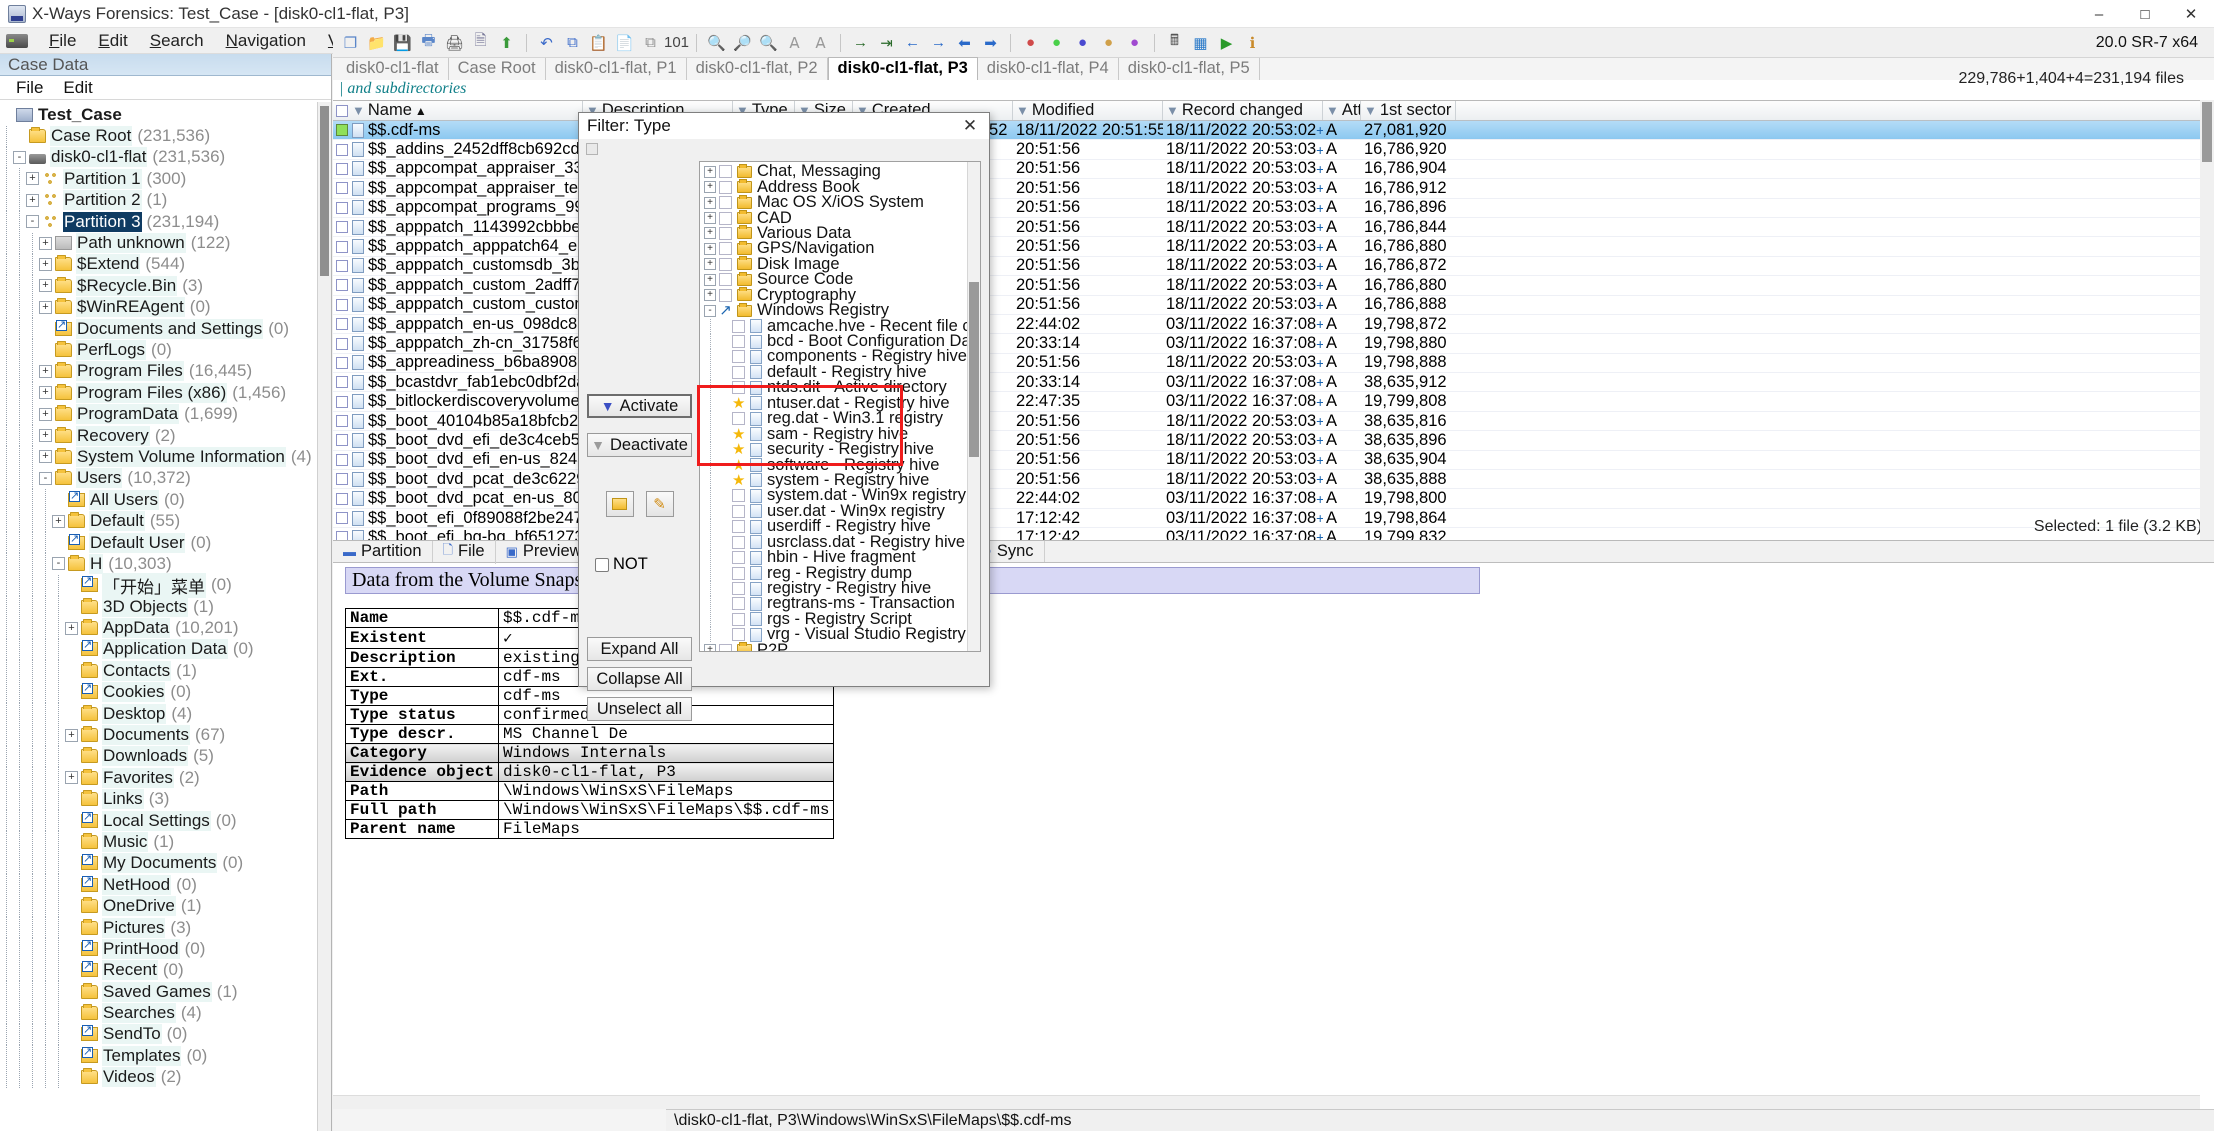  I want to click on toolbar-goto-next-icon: 𝖠, so click(794, 43).